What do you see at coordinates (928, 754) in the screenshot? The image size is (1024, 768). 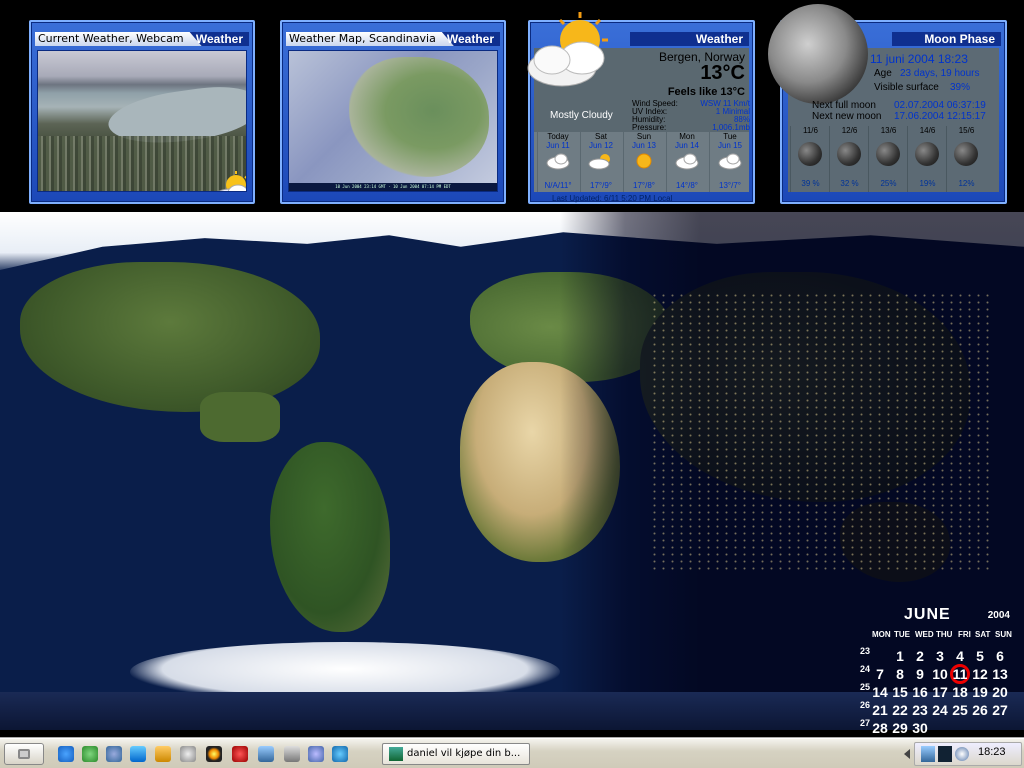 I see `user-icon` at bounding box center [928, 754].